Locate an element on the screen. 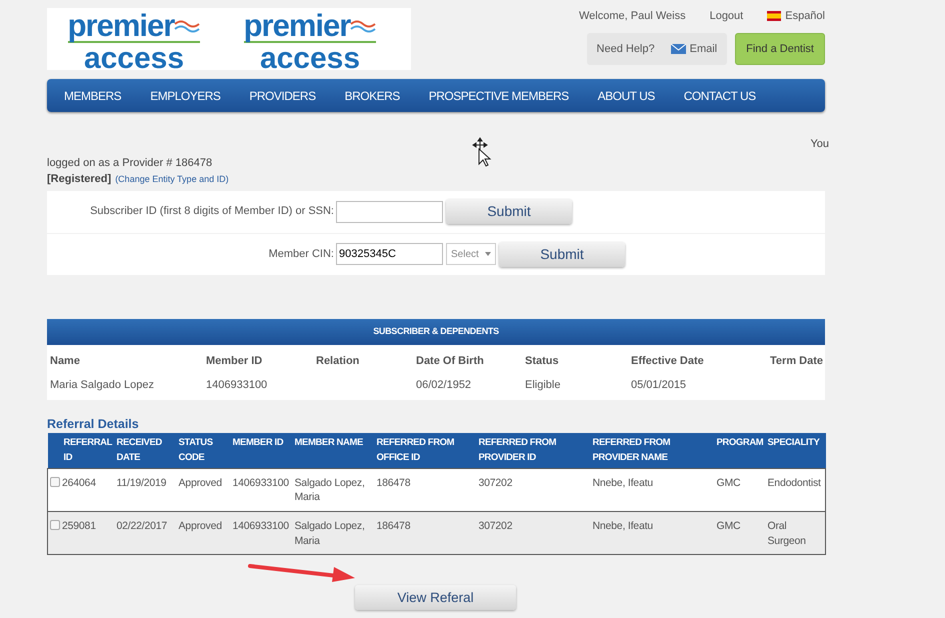 This screenshot has width=945, height=618. nav-link: PROVIDERS is located at coordinates (282, 95).